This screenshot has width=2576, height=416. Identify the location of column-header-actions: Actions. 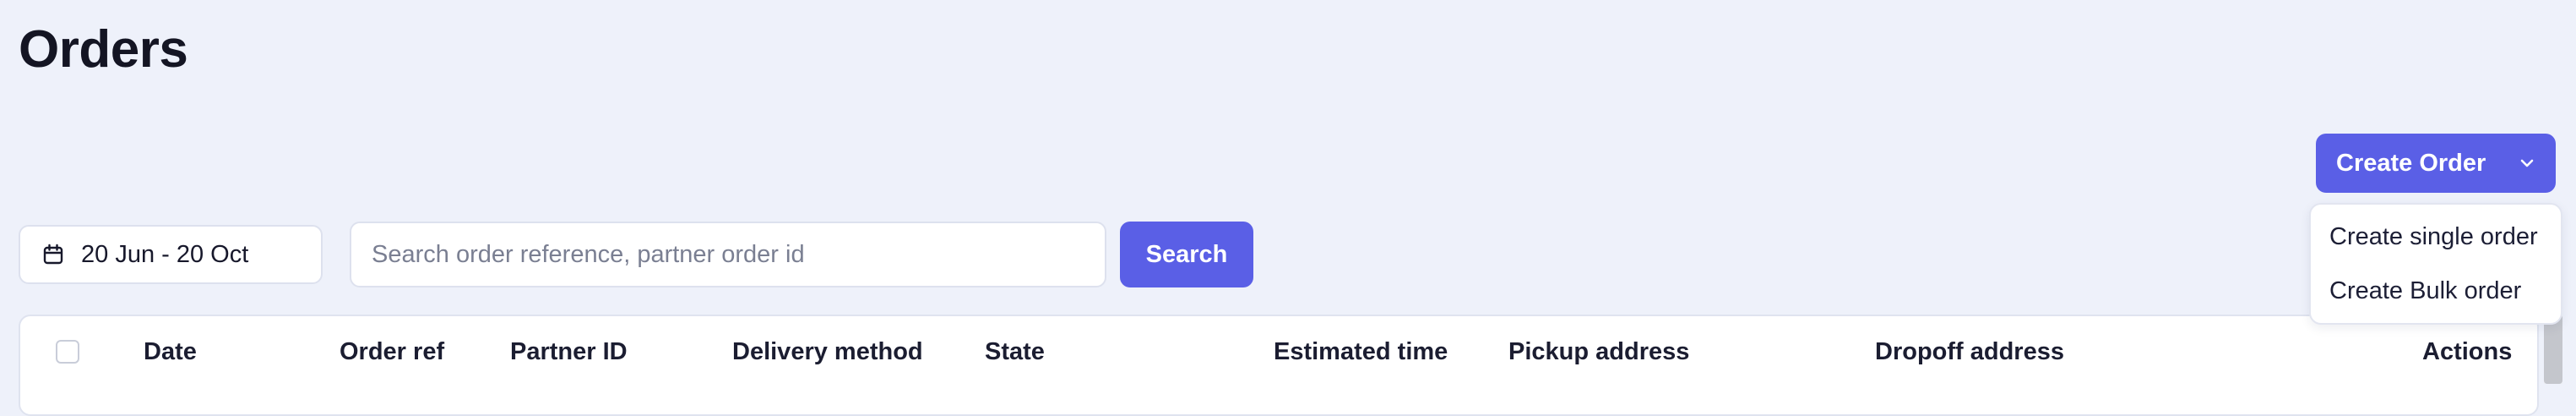
(2467, 351).